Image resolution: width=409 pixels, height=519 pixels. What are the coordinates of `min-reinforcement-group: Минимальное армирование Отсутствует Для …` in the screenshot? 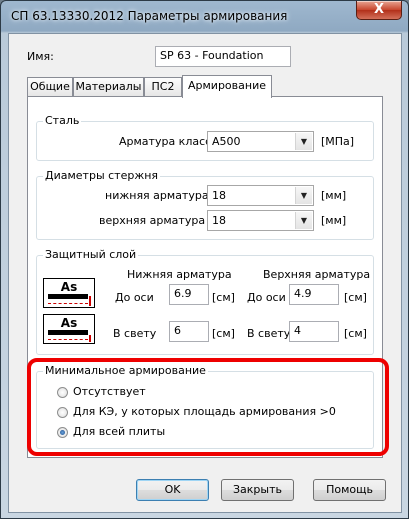 It's located at (205, 406).